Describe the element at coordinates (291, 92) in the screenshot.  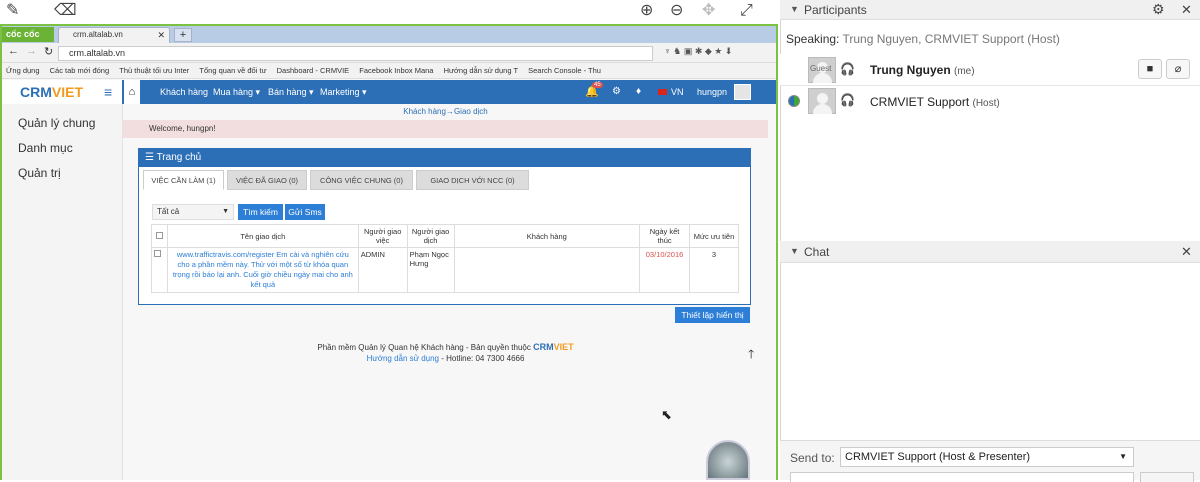
I see `nav-ban-hang: Bán hàng ▾` at that location.